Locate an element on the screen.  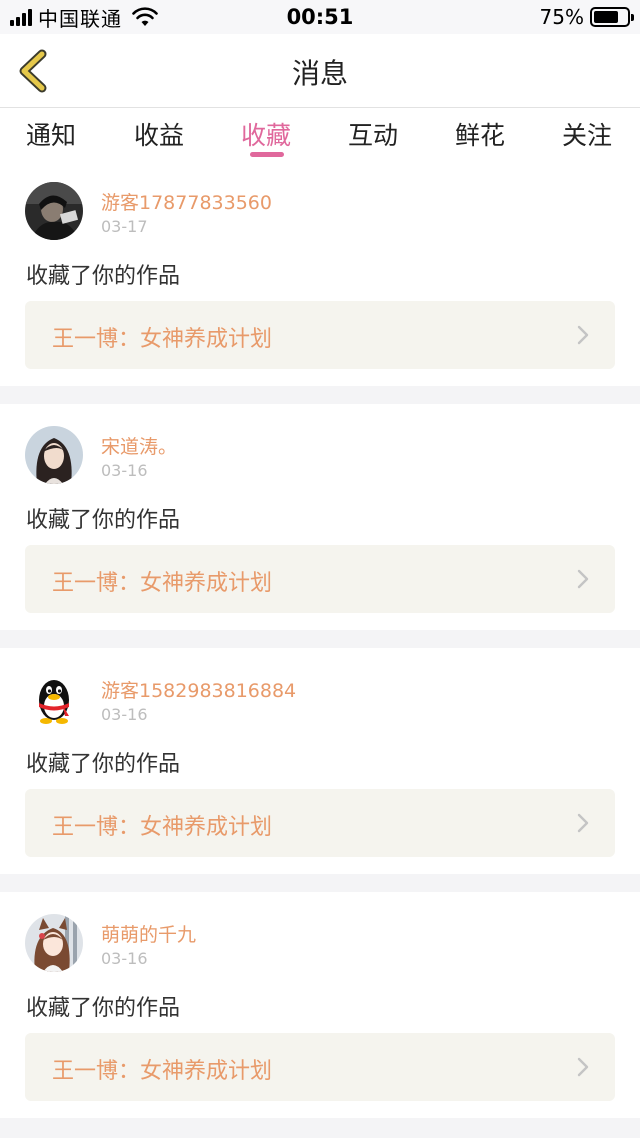
tab-earnings: 收益 is located at coordinates (159, 134).